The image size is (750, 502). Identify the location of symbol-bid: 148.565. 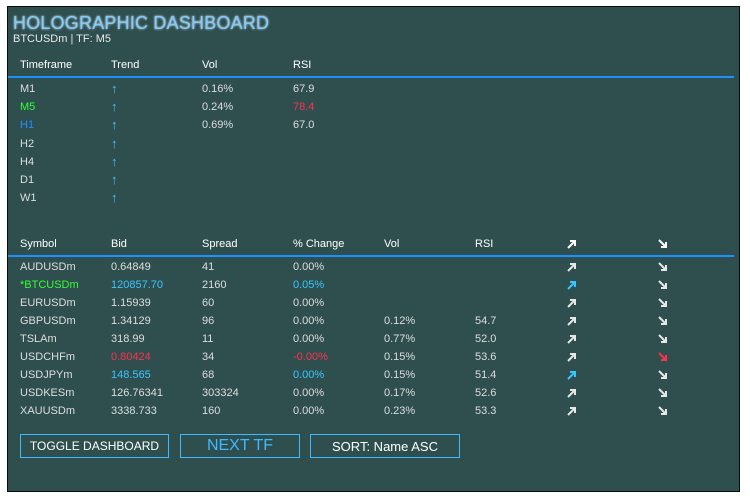
(131, 375).